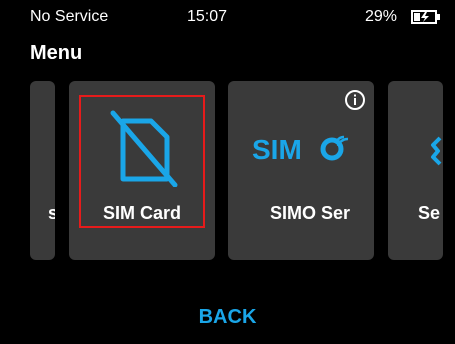 This screenshot has height=344, width=455. Describe the element at coordinates (142, 161) in the screenshot. I see `selection-highlight` at that location.